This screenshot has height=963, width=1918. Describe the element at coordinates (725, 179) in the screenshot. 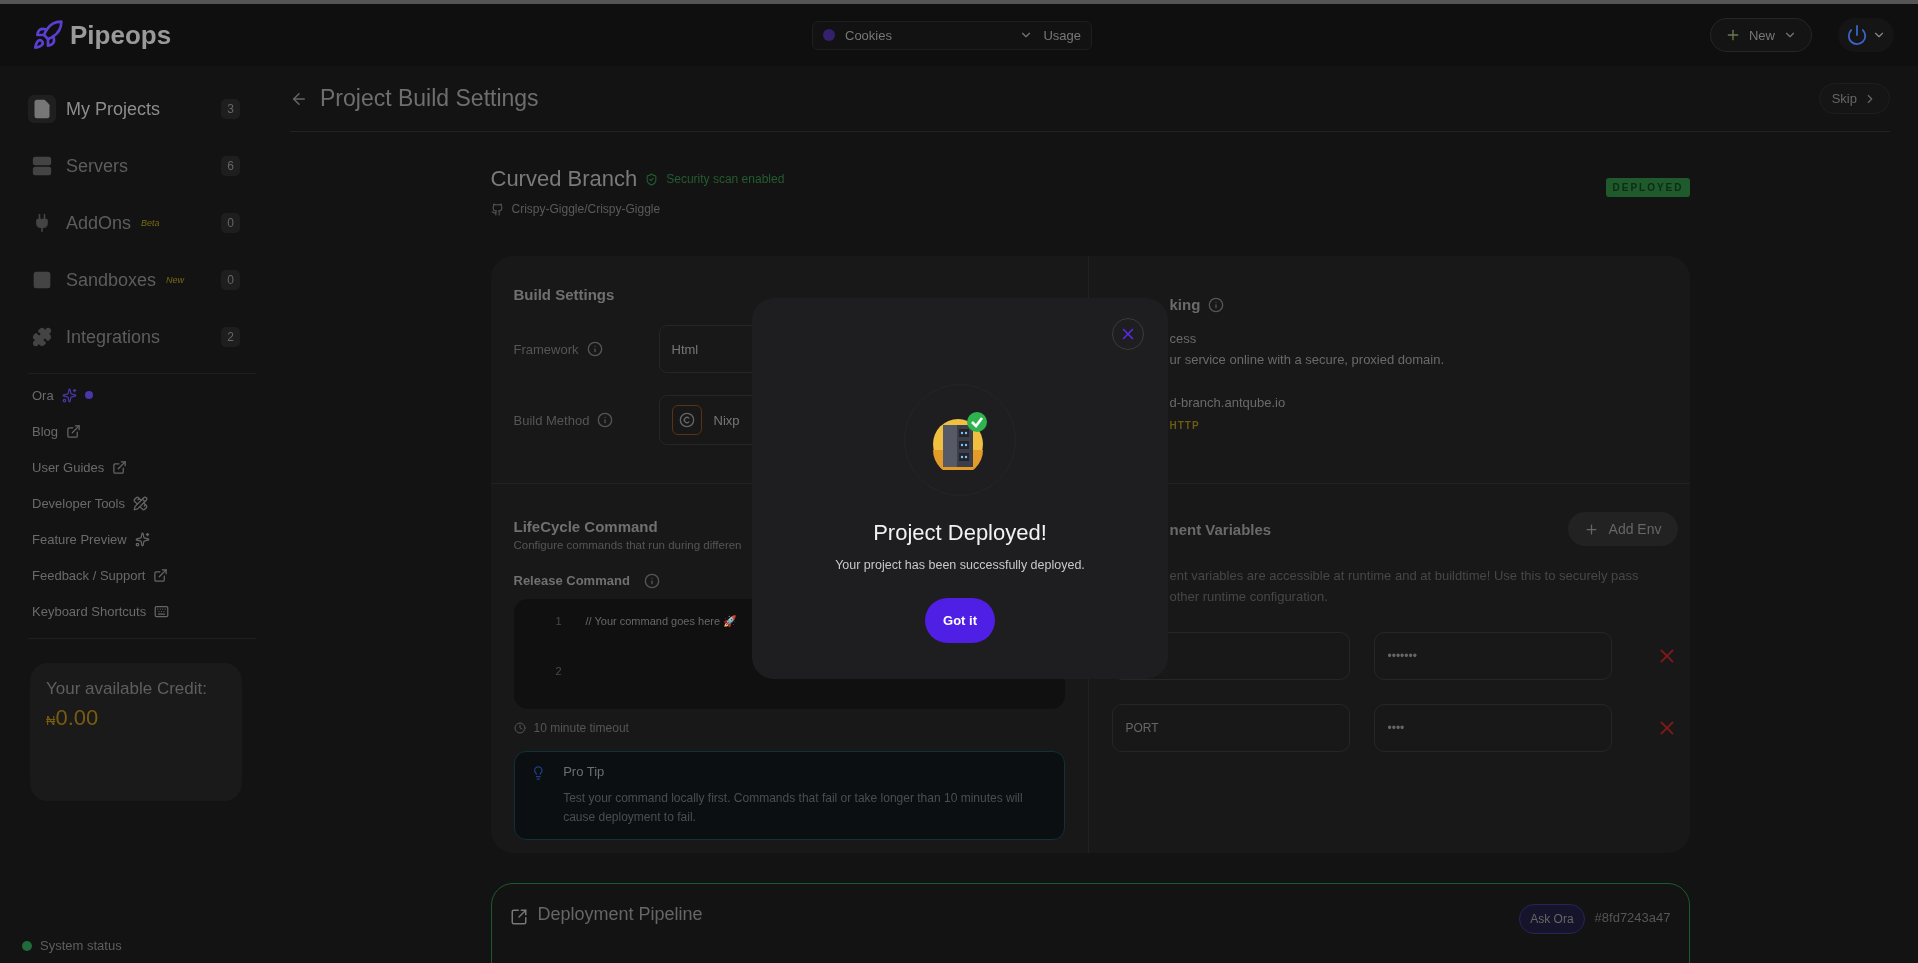

I see `security-status: Security scan enabled` at that location.